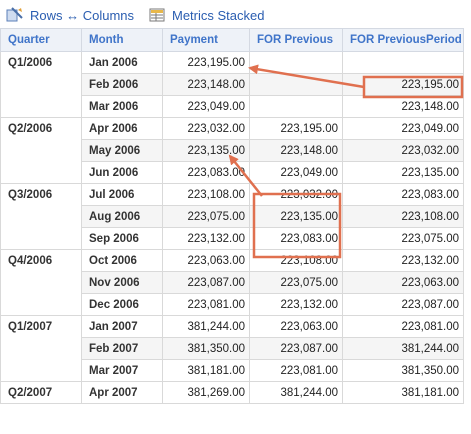 The height and width of the screenshot is (434, 471). What do you see at coordinates (122, 326) in the screenshot?
I see `month-cell: Jan 2007` at bounding box center [122, 326].